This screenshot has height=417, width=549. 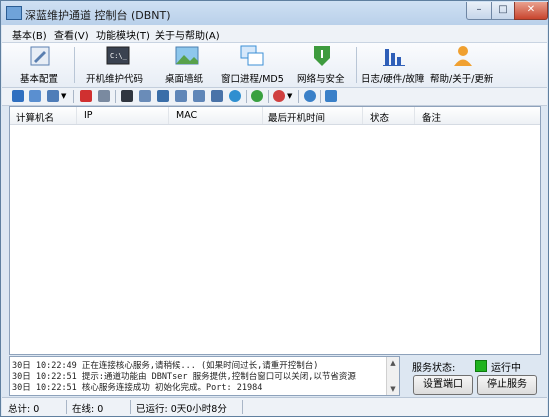 What do you see at coordinates (506, 368) in the screenshot?
I see `service-status-value: 运行中` at bounding box center [506, 368].